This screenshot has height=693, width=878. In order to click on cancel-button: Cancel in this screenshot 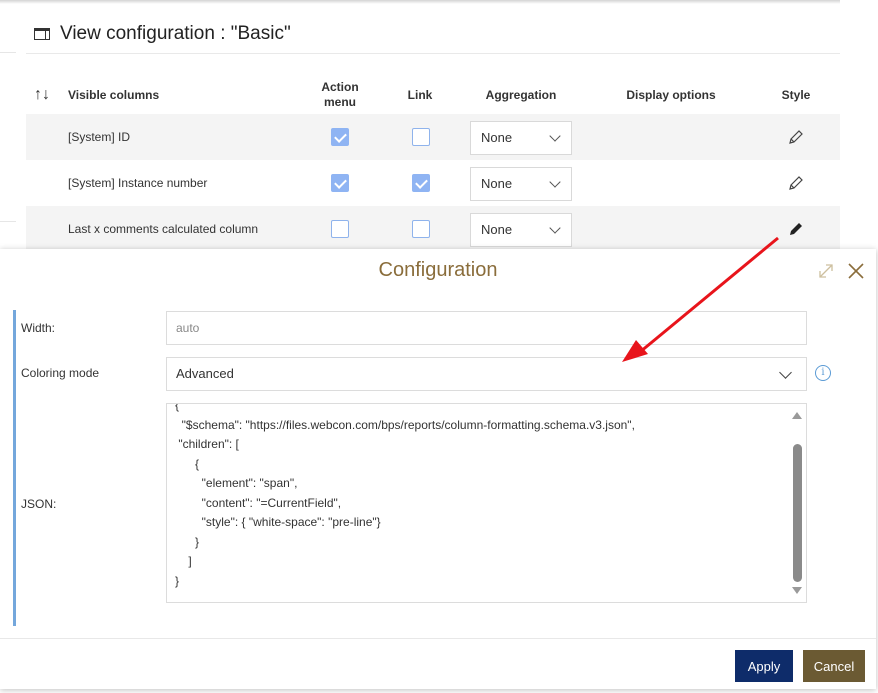, I will do `click(834, 666)`.